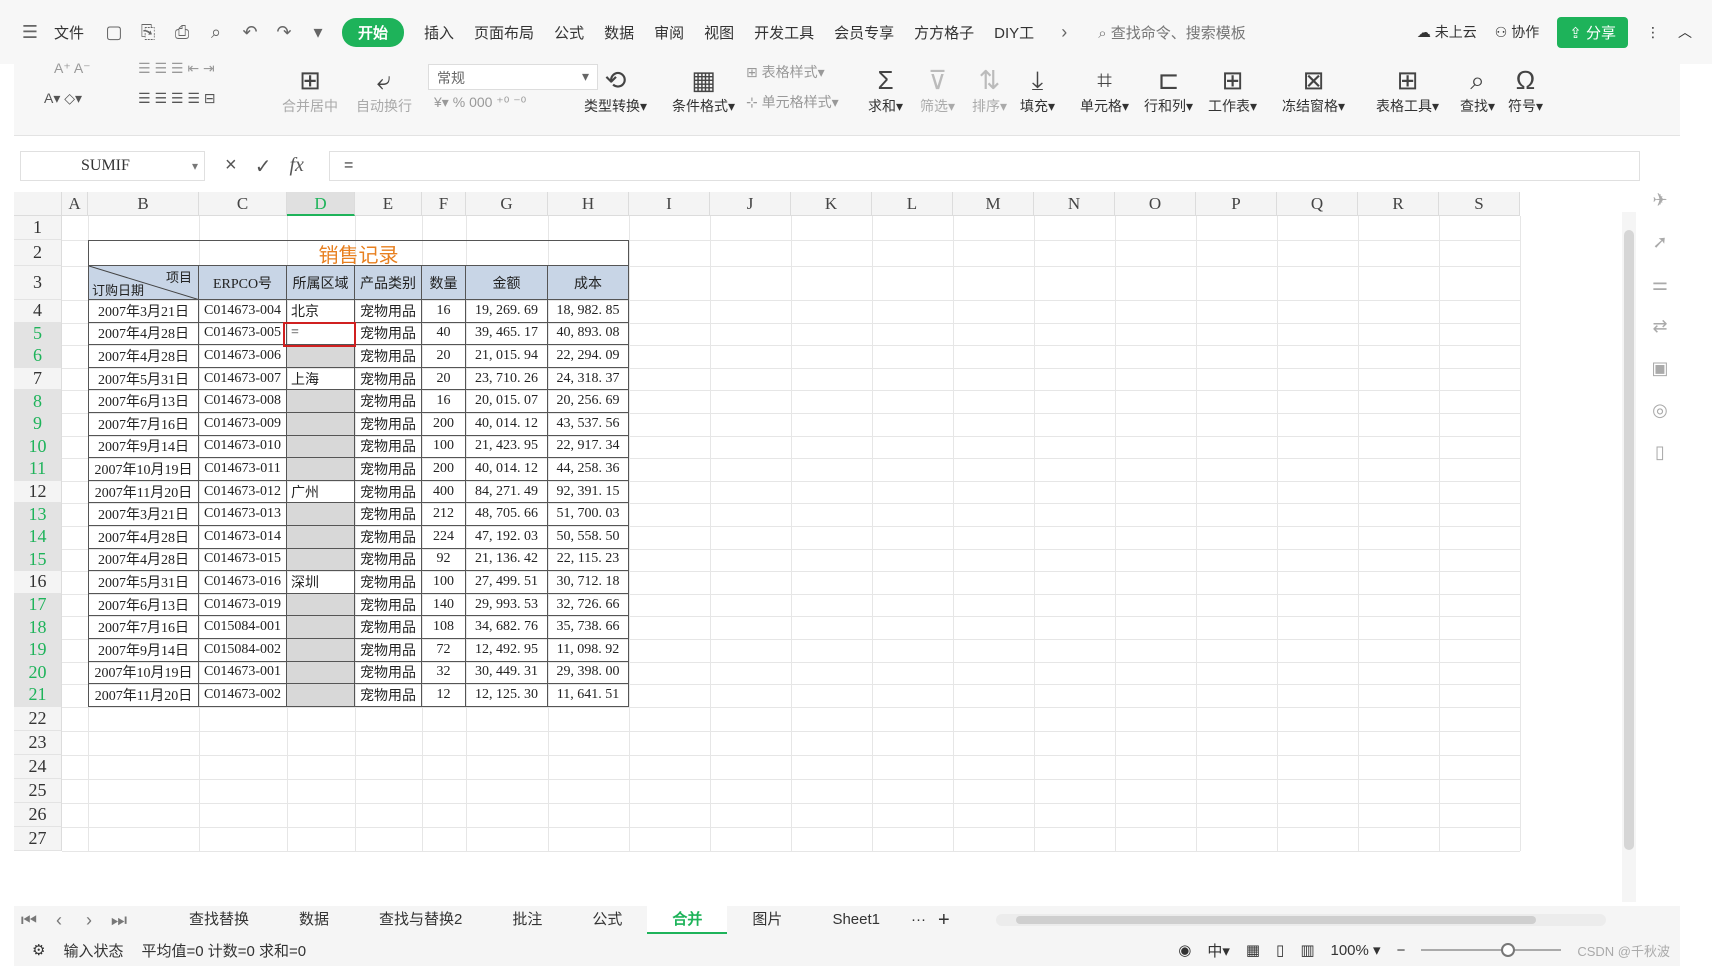 The height and width of the screenshot is (966, 1712). I want to click on amount-cell: 48, 705. 66, so click(507, 514).